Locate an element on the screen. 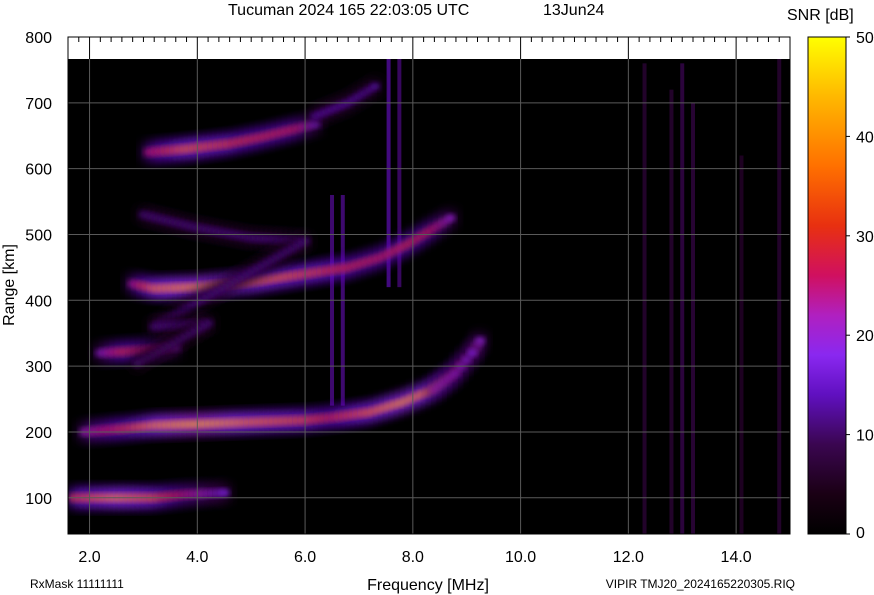 Image resolution: width=874 pixels, height=595 pixels. y-tick-label-3: 400 is located at coordinates (38, 301).